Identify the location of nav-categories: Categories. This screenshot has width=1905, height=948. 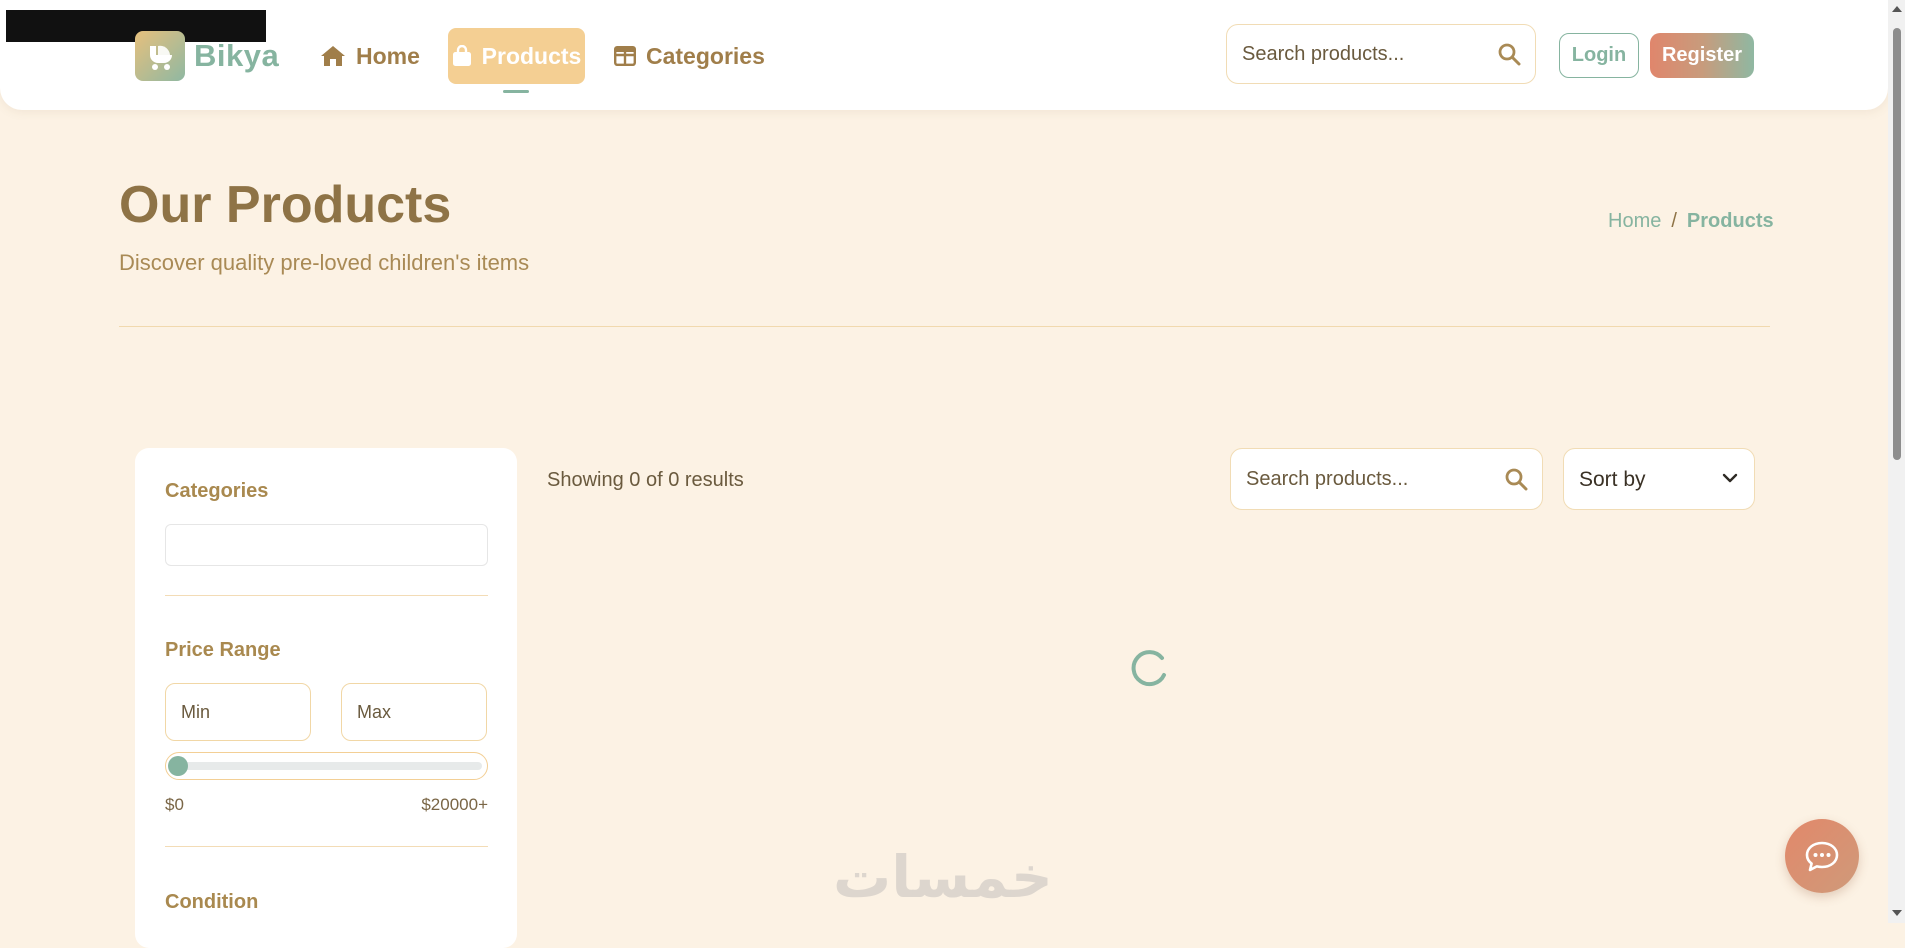
(689, 56).